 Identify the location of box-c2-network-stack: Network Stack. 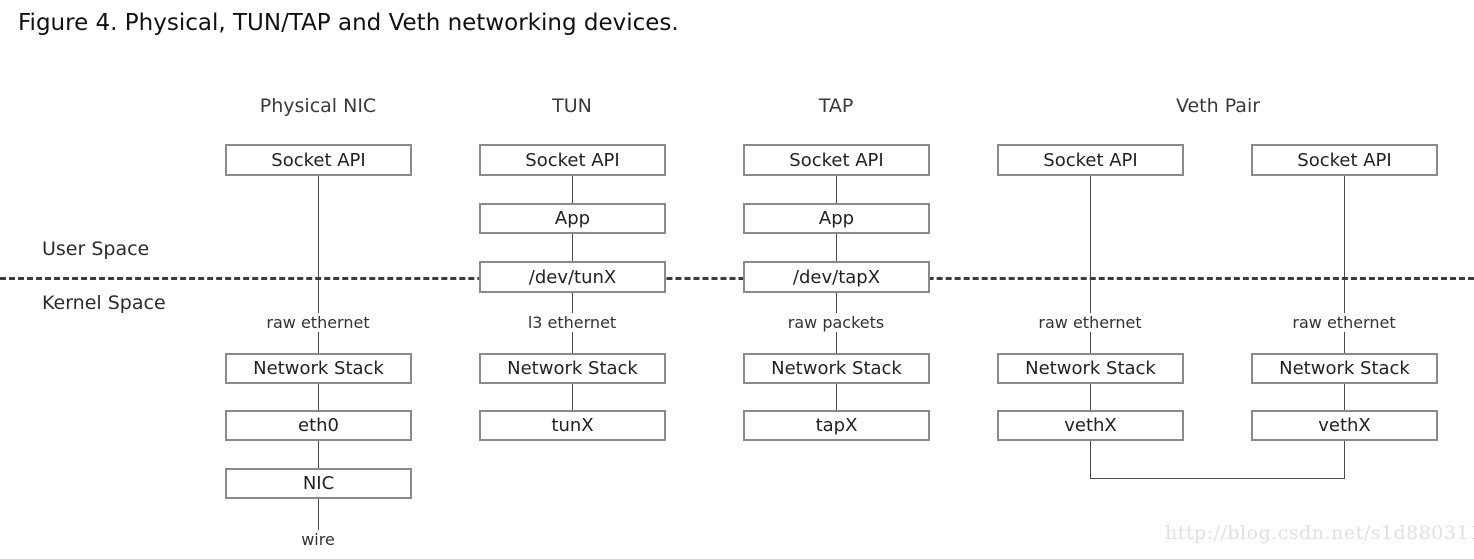
(572, 368).